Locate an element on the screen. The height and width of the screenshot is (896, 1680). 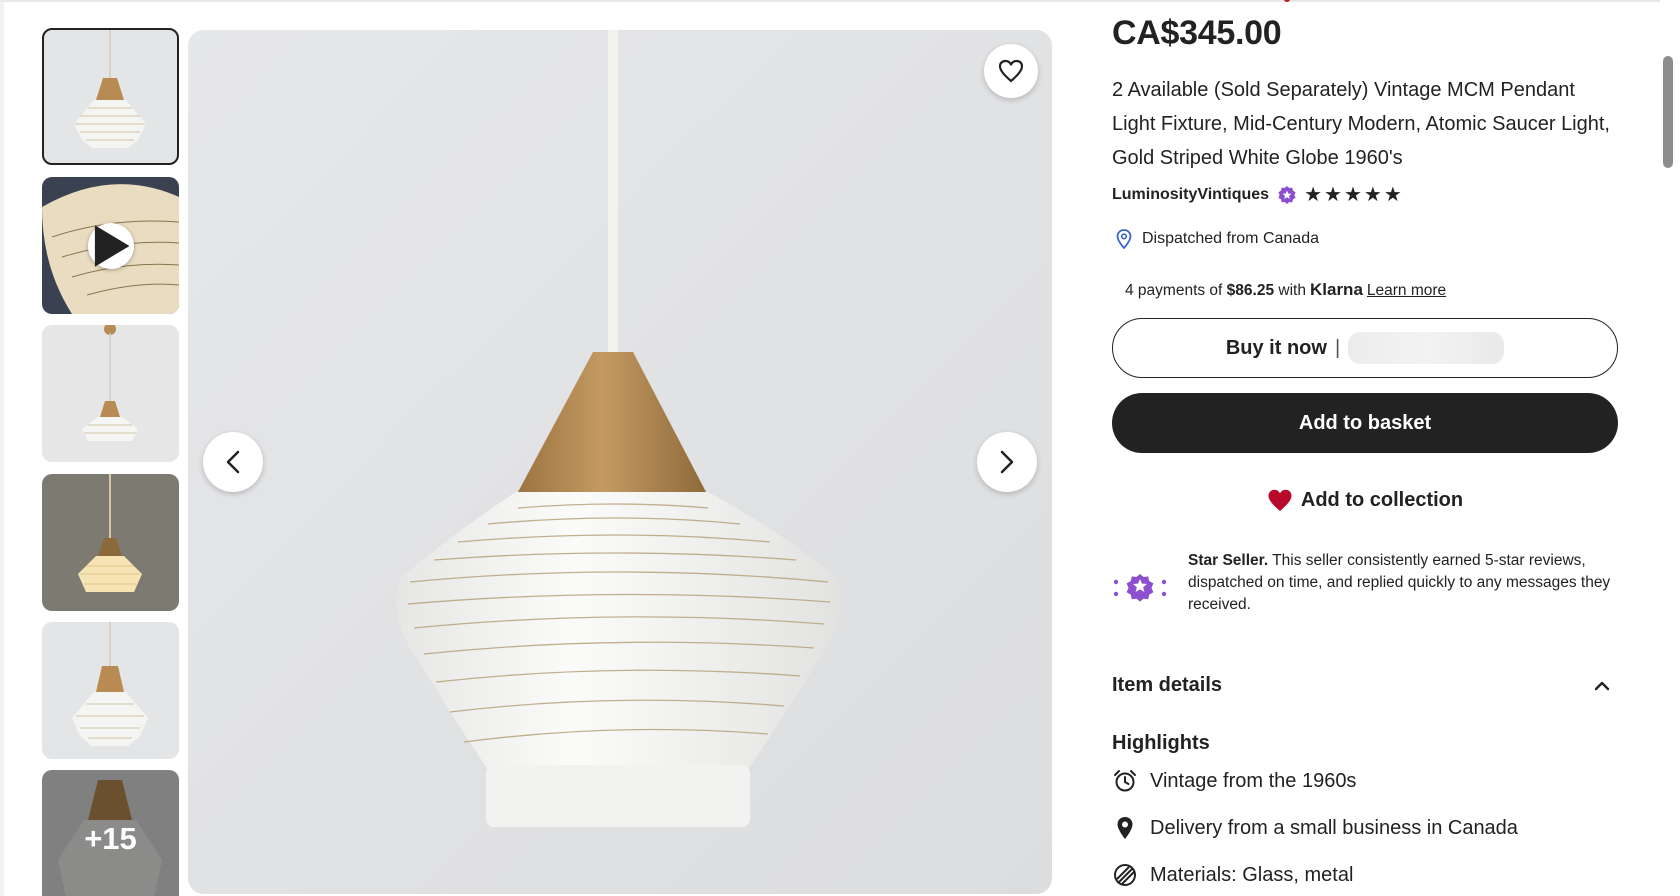
klarna-logo: Klarna is located at coordinates (1336, 289).